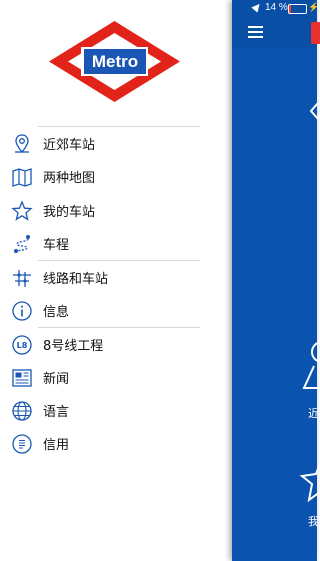 The image size is (320, 561). Describe the element at coordinates (116, 310) in the screenshot. I see `menu-item-info: 信息` at that location.